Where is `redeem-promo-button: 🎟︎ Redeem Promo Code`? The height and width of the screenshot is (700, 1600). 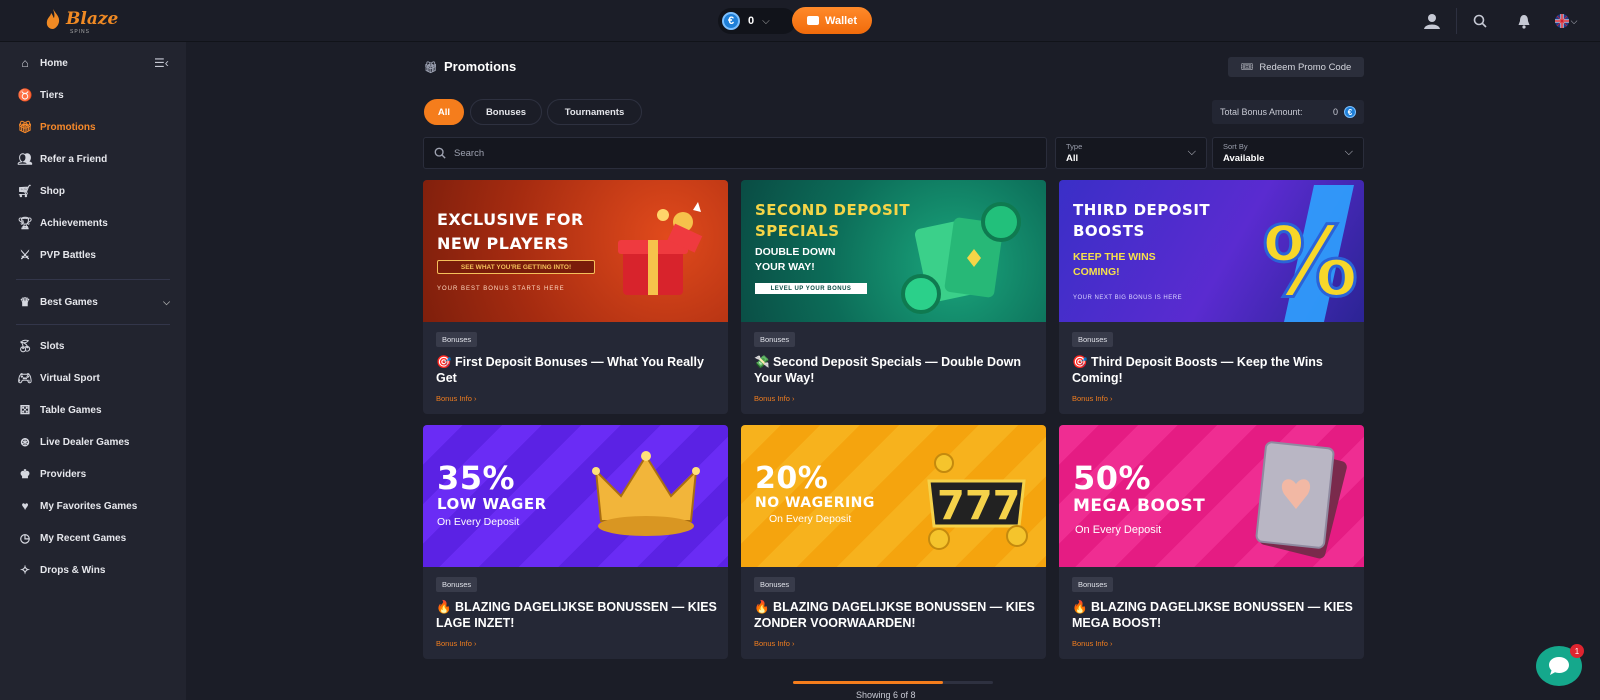 redeem-promo-button: 🎟︎ Redeem Promo Code is located at coordinates (1296, 67).